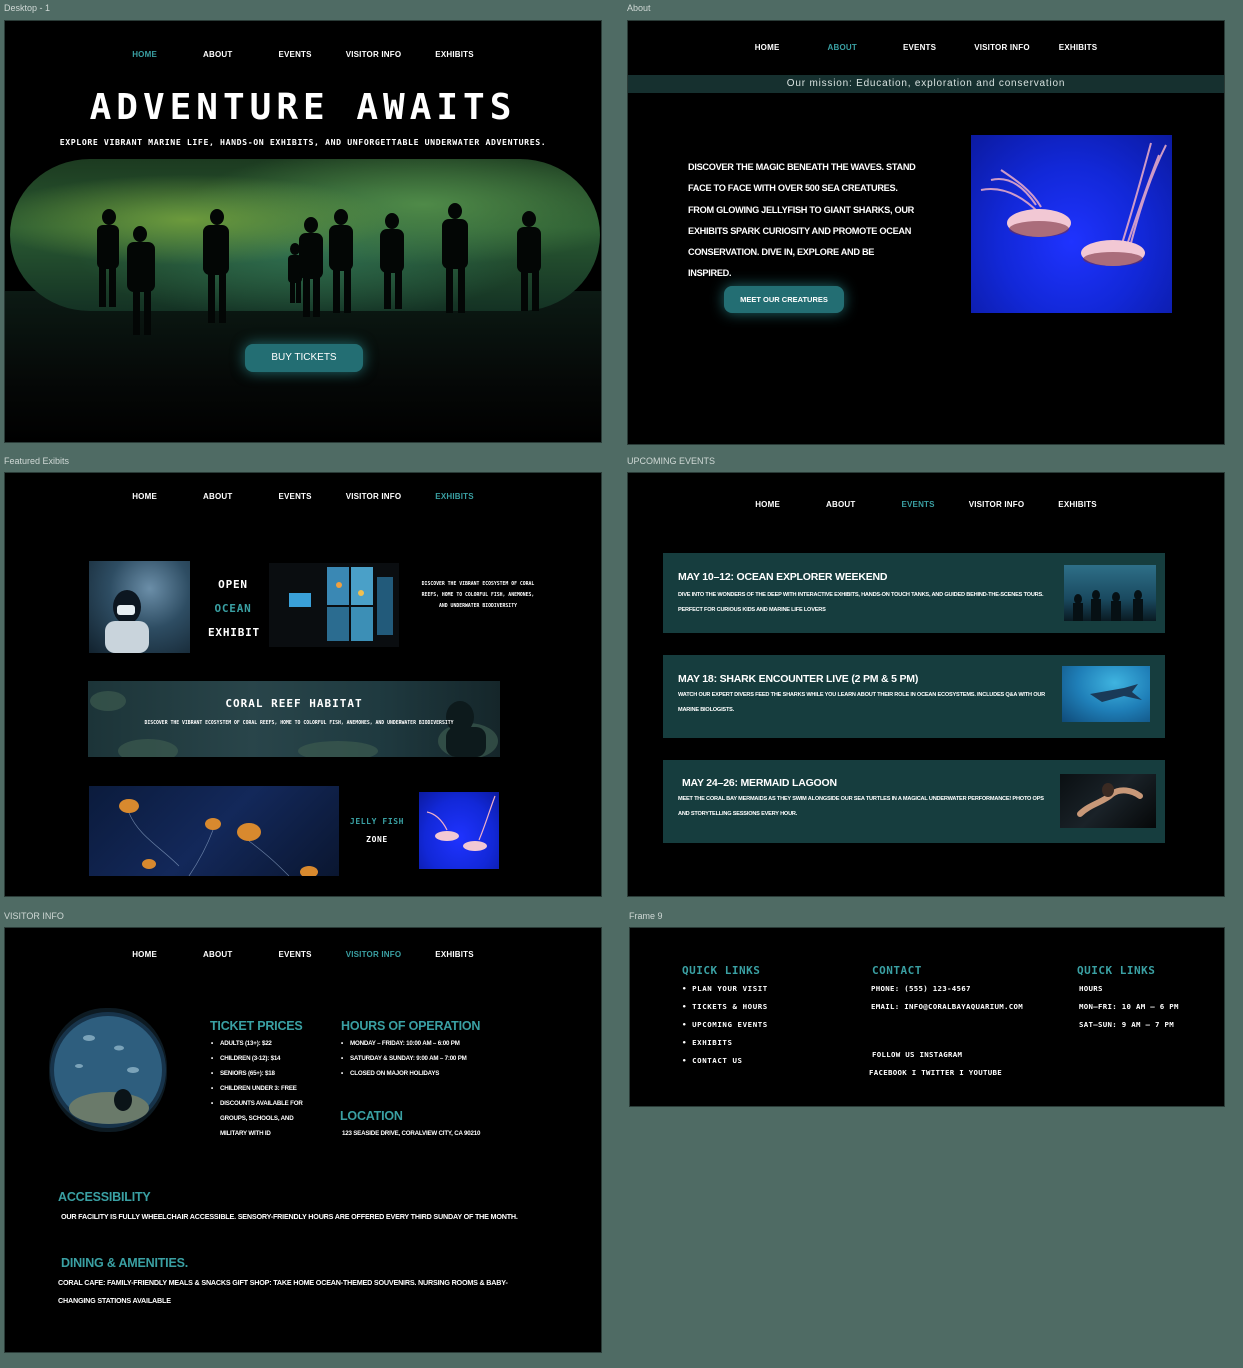 This screenshot has height=1368, width=1243. What do you see at coordinates (646, 916) in the screenshot?
I see `frame-label-frame9: Frame 9` at bounding box center [646, 916].